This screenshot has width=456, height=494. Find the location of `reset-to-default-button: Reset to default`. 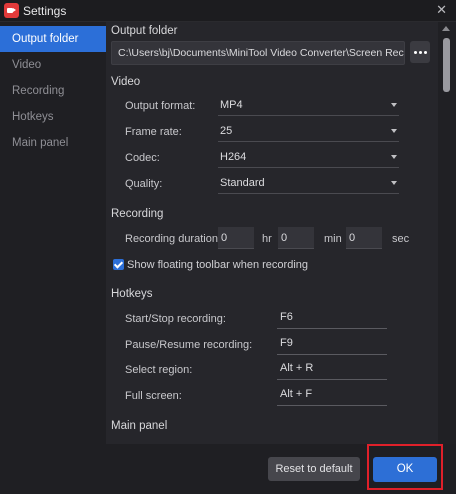

reset-to-default-button: Reset to default is located at coordinates (314, 469).